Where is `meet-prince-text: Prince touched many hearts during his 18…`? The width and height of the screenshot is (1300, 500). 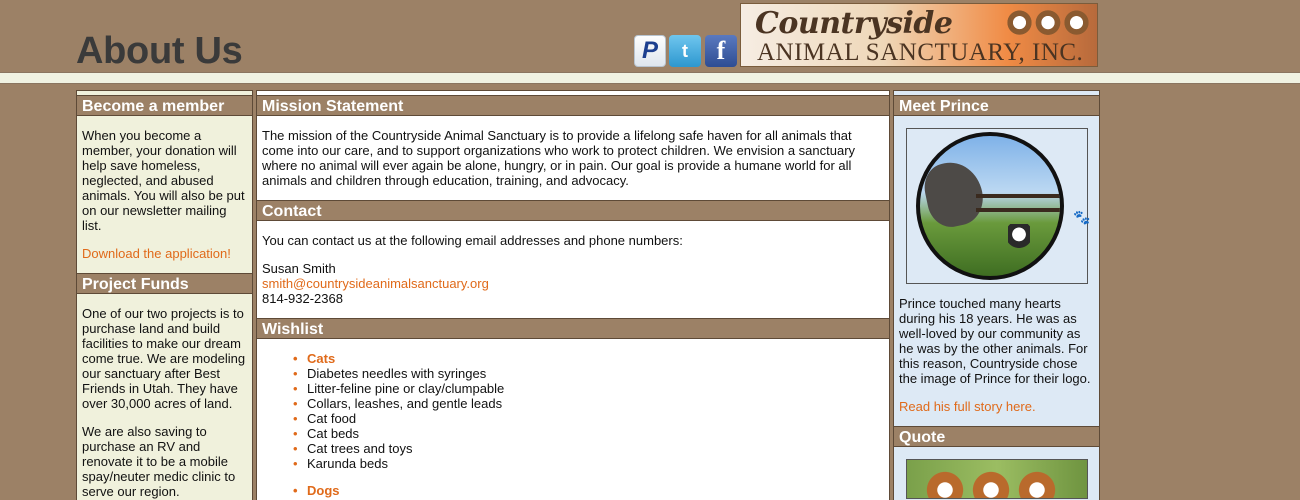 meet-prince-text: Prince touched many hearts during his 18… is located at coordinates (995, 341).